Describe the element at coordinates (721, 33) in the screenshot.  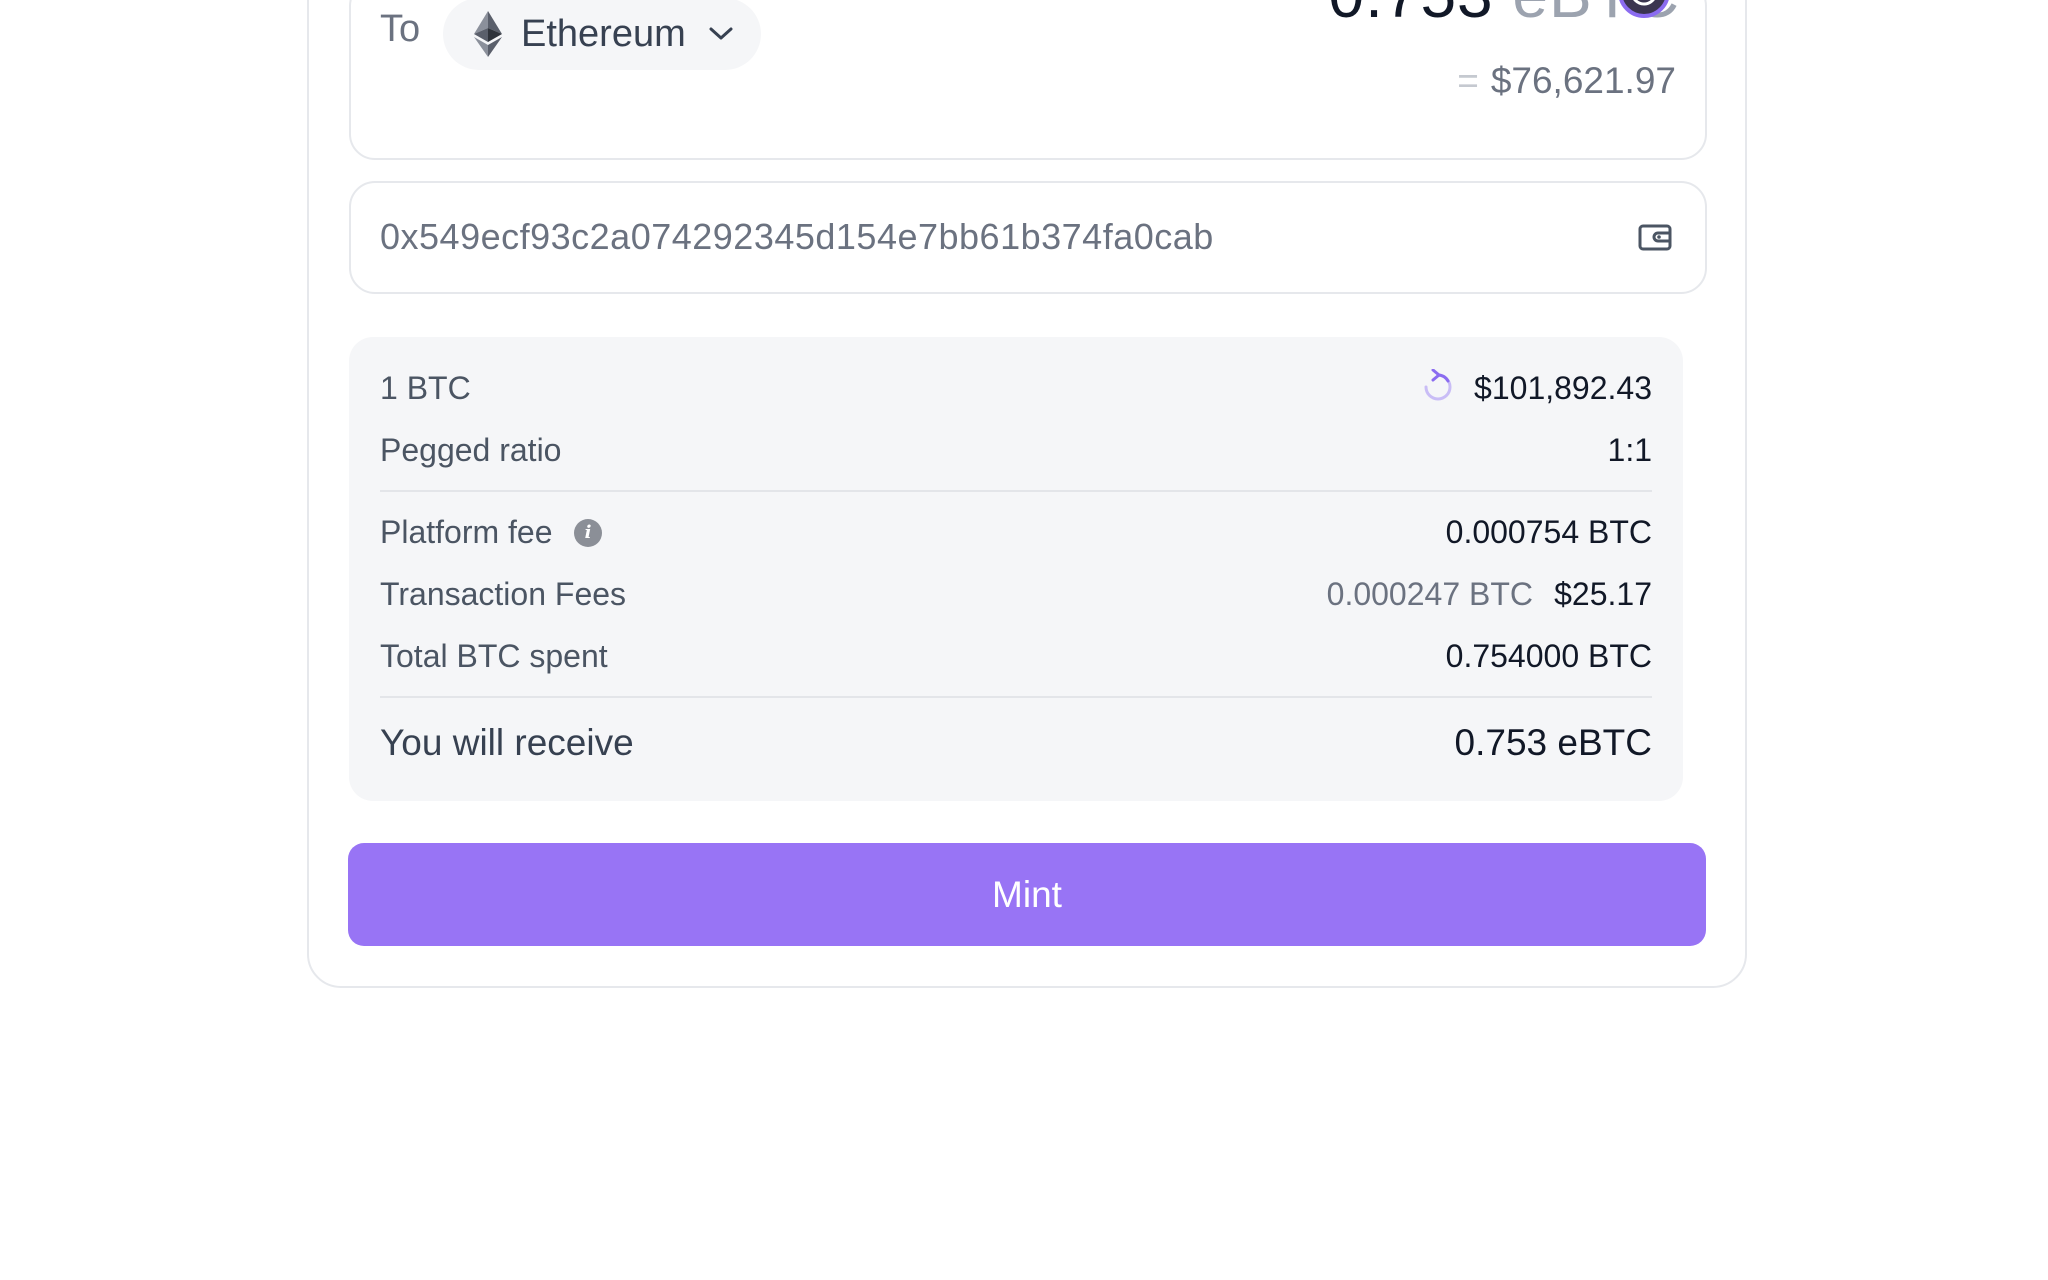
I see `chevron-down-icon` at that location.